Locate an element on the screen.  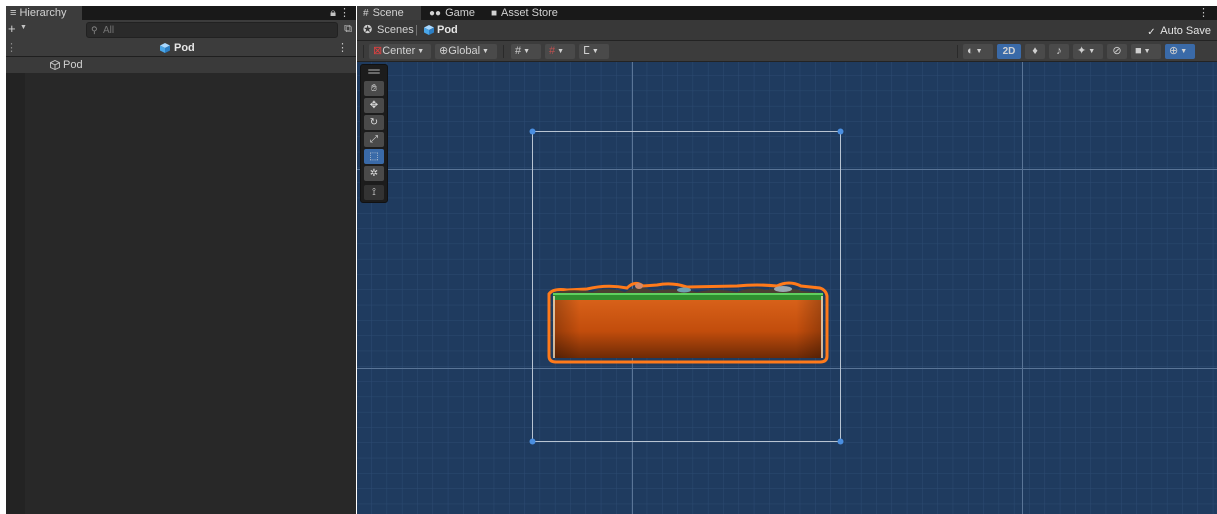
hierarchy-search-input is located at coordinates (213, 30).